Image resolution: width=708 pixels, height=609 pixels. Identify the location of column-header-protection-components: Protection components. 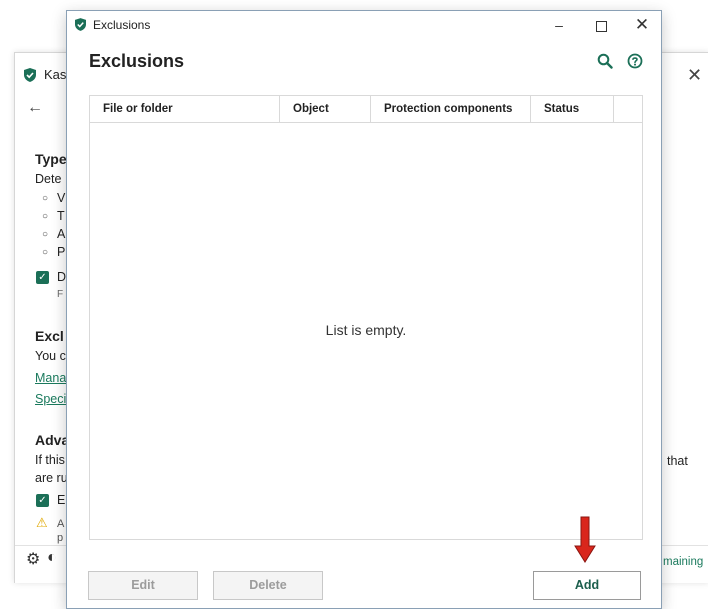
(451, 109).